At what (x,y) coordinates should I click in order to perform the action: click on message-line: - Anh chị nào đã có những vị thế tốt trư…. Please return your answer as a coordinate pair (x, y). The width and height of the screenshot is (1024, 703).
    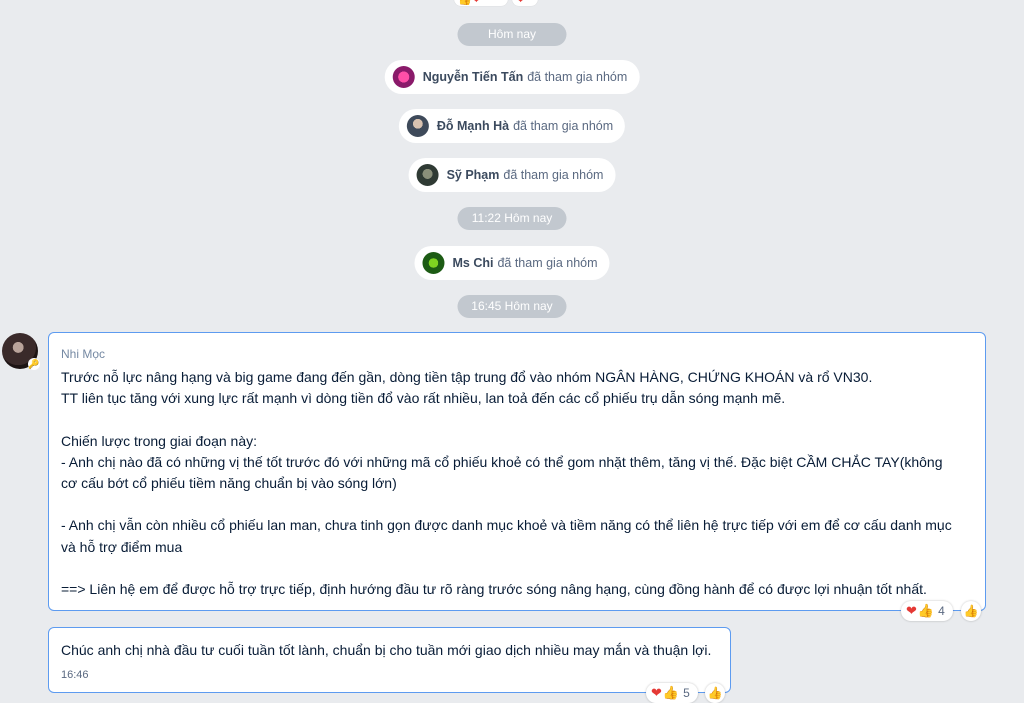
    Looking at the image, I should click on (502, 461).